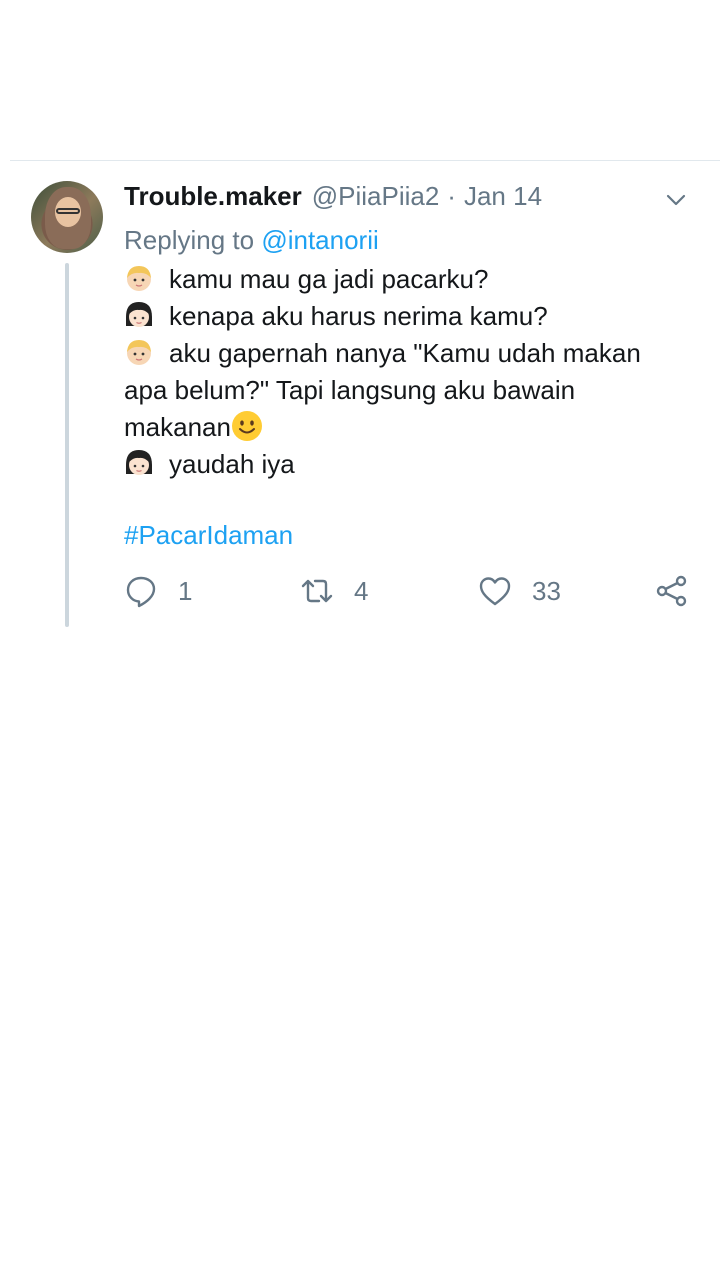 The image size is (720, 1280). Describe the element at coordinates (365, 160) in the screenshot. I see `tweet-divider` at that location.